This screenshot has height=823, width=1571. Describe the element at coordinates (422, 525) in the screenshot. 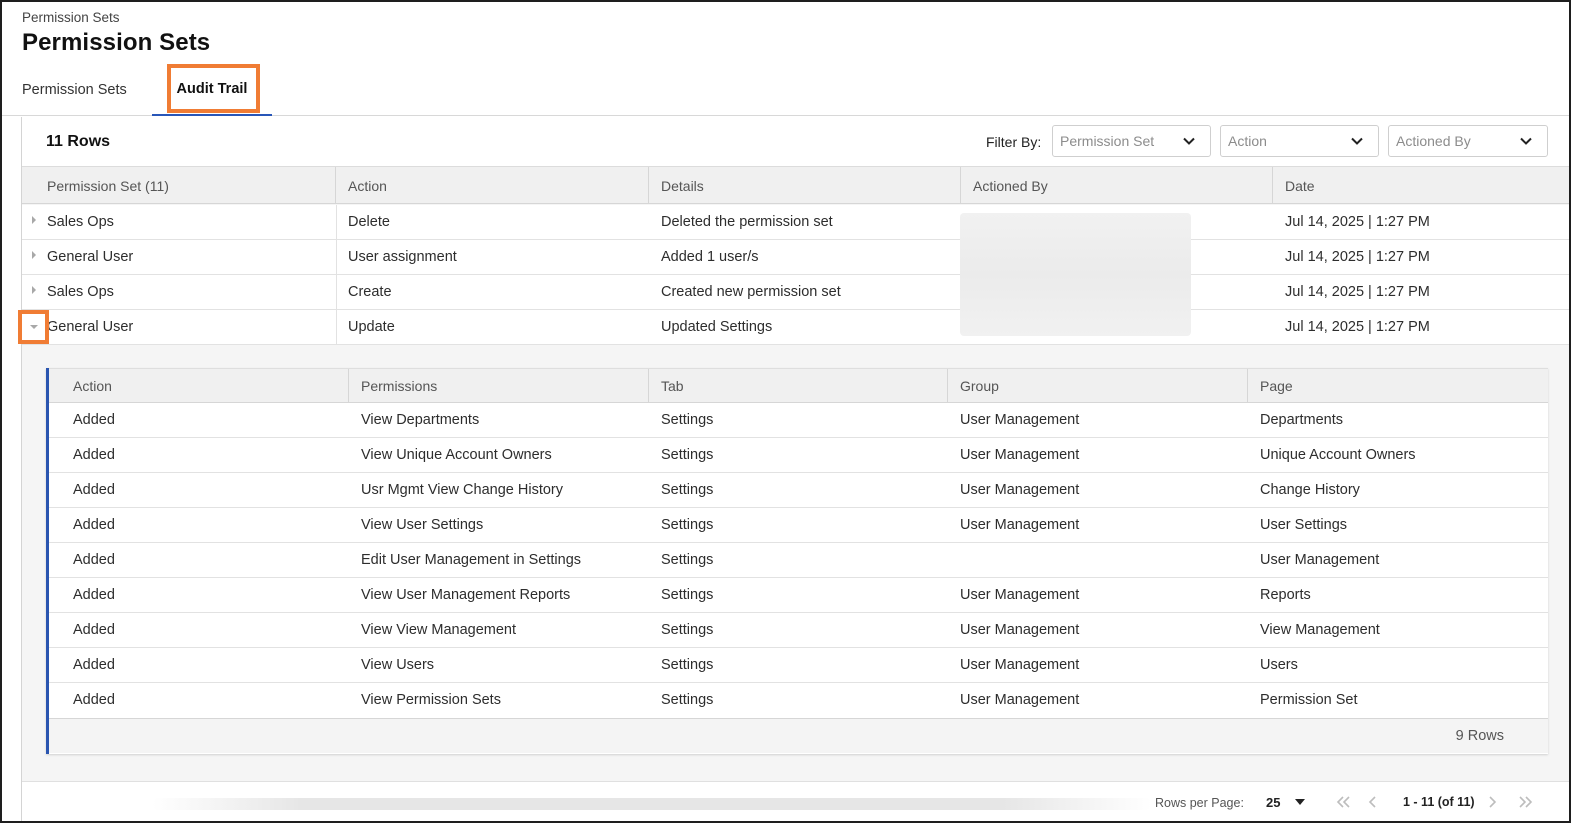

I see `detail-cell-permissions: View User Settings` at that location.